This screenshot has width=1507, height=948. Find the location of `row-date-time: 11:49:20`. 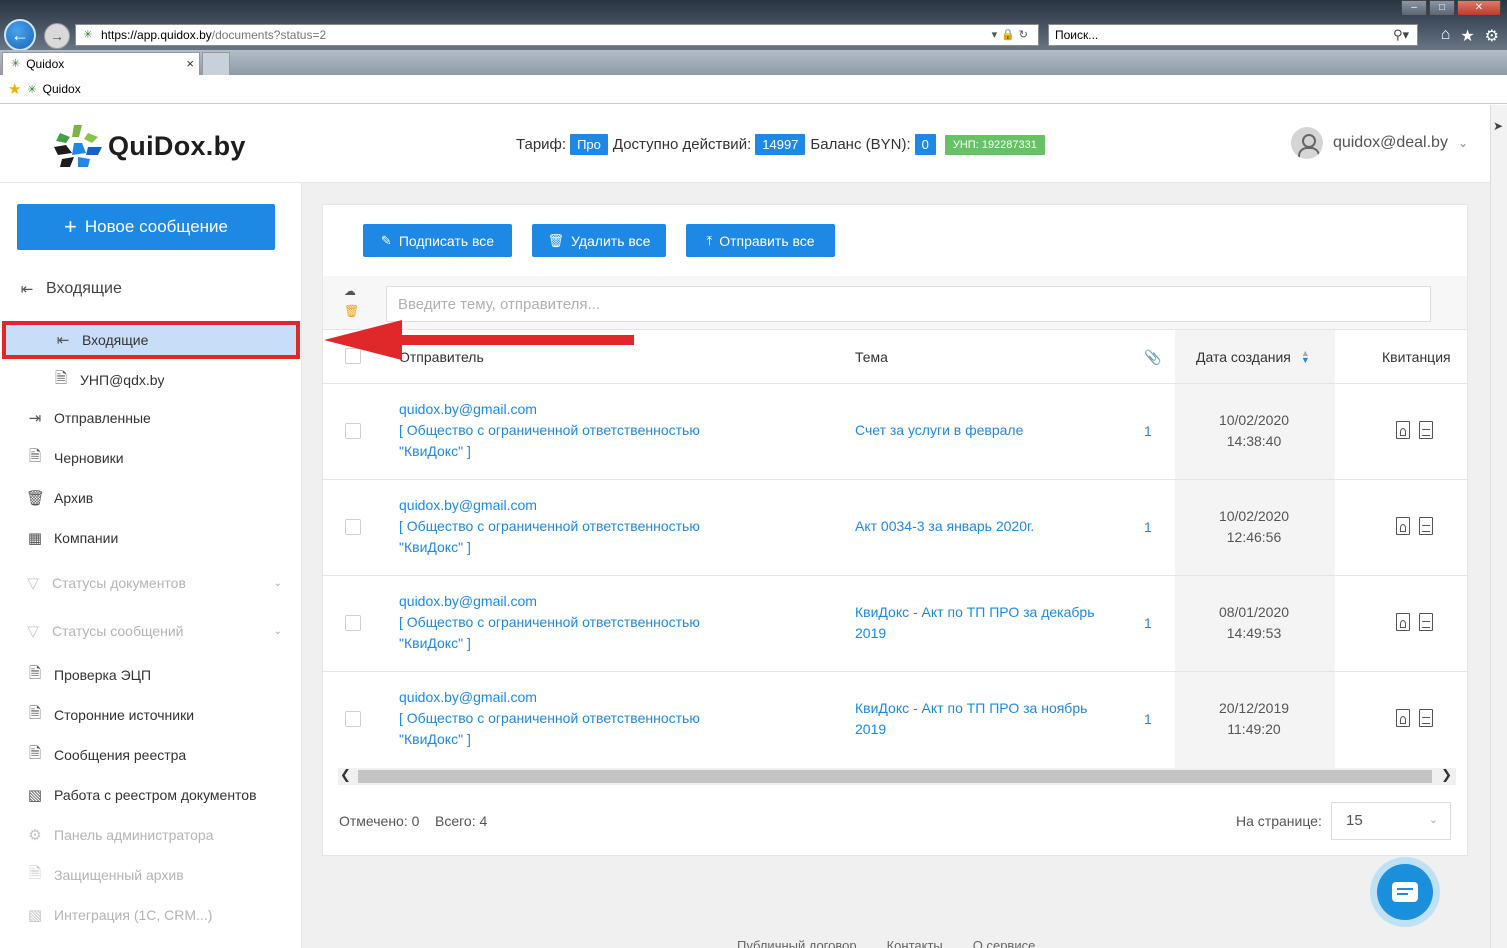

row-date-time: 11:49:20 is located at coordinates (1254, 729).